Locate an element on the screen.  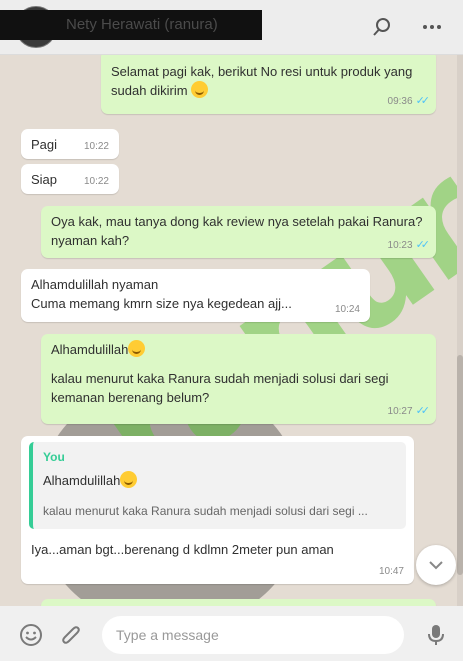
message-incoming: Siap 10:22 is located at coordinates (70, 179).